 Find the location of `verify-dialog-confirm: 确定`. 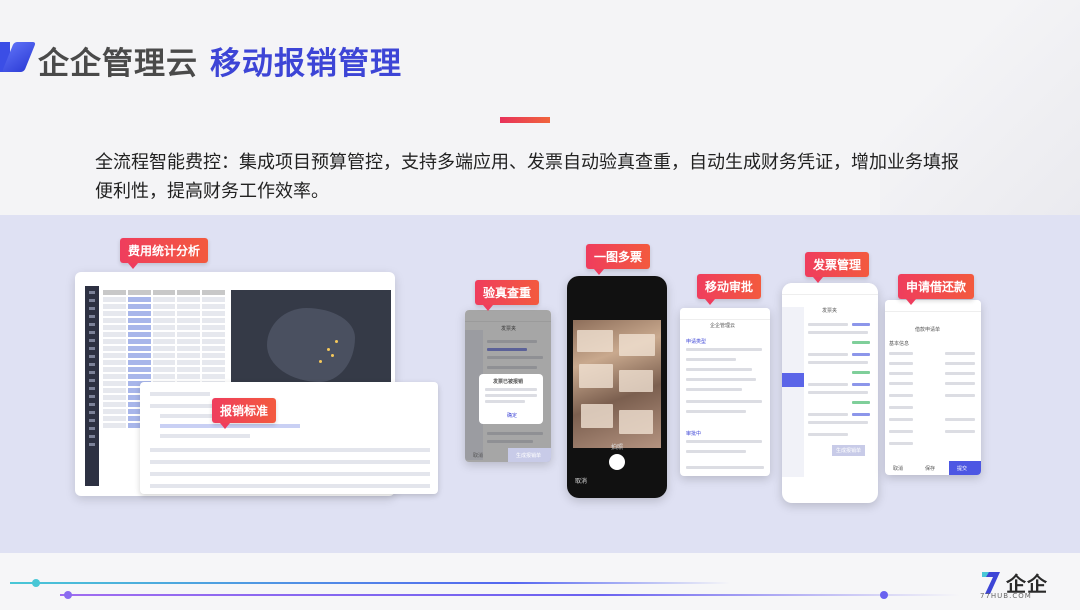

verify-dialog-confirm: 确定 is located at coordinates (512, 415).